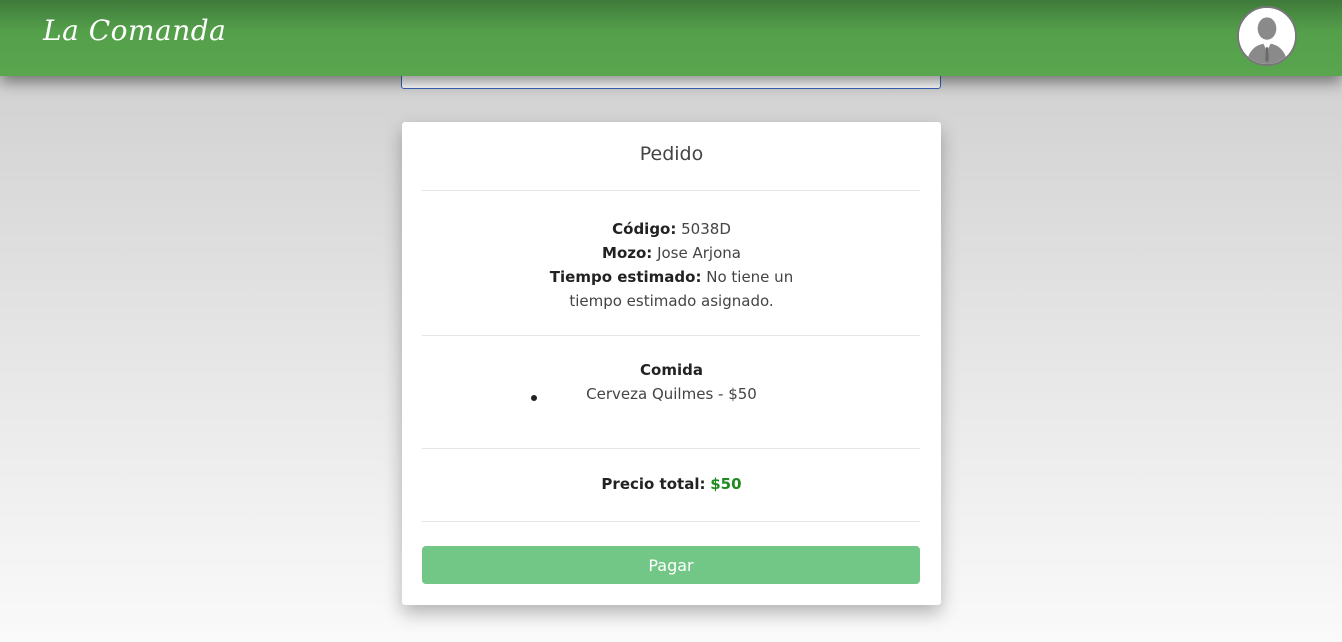 Image resolution: width=1342 pixels, height=642 pixels. What do you see at coordinates (625, 277) in the screenshot?
I see `time-label: Tiempo estimado:` at bounding box center [625, 277].